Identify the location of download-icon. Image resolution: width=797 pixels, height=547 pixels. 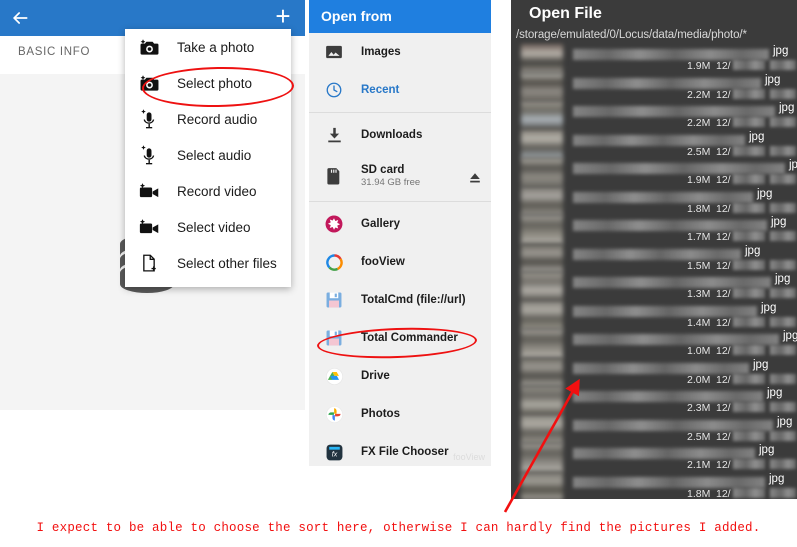
(334, 135).